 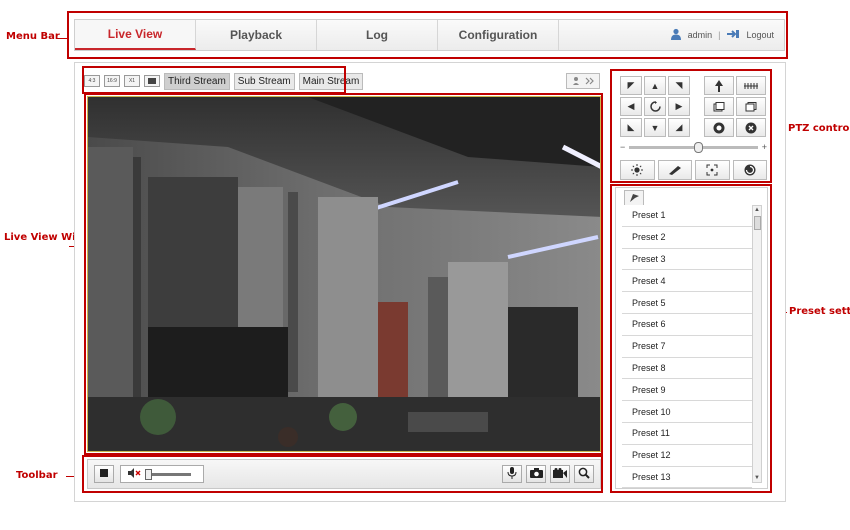 I want to click on magnifier-icon, so click(x=584, y=474).